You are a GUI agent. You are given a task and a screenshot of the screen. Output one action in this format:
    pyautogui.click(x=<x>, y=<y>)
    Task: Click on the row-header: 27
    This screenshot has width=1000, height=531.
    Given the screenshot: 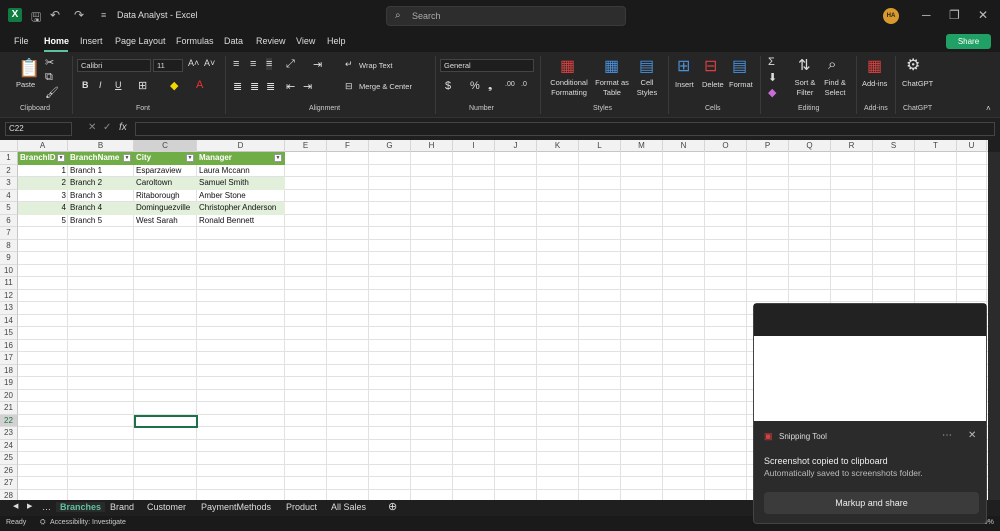 What is the action you would take?
    pyautogui.click(x=9, y=483)
    